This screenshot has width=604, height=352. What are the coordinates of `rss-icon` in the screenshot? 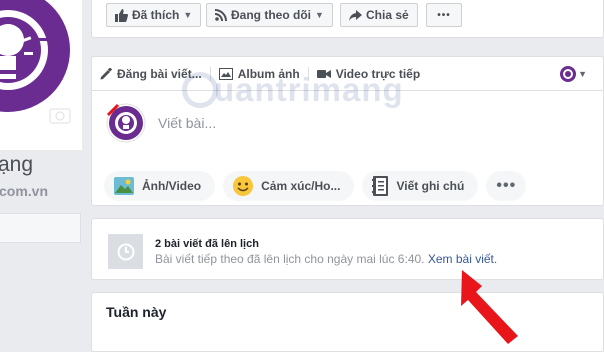 It's located at (221, 15).